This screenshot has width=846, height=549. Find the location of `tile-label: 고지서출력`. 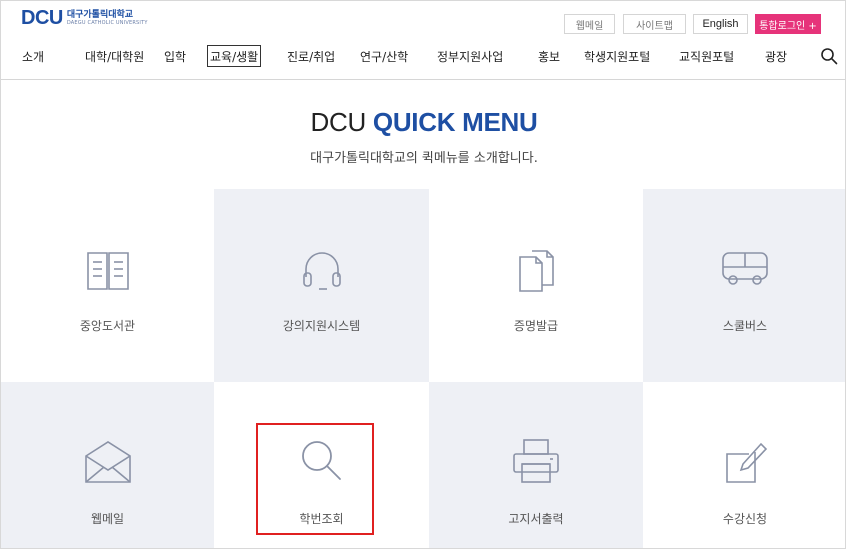

tile-label: 고지서출력 is located at coordinates (536, 519).